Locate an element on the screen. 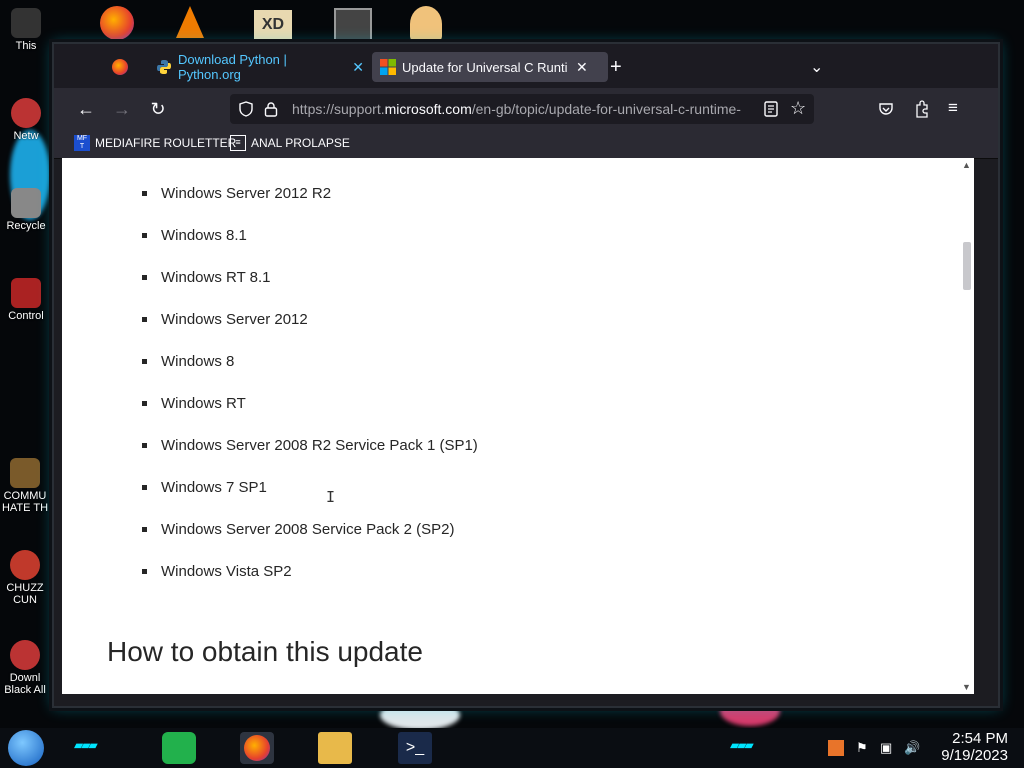 The image size is (1024, 768). desktop-icon-download: Downl Black All is located at coordinates (25, 668).